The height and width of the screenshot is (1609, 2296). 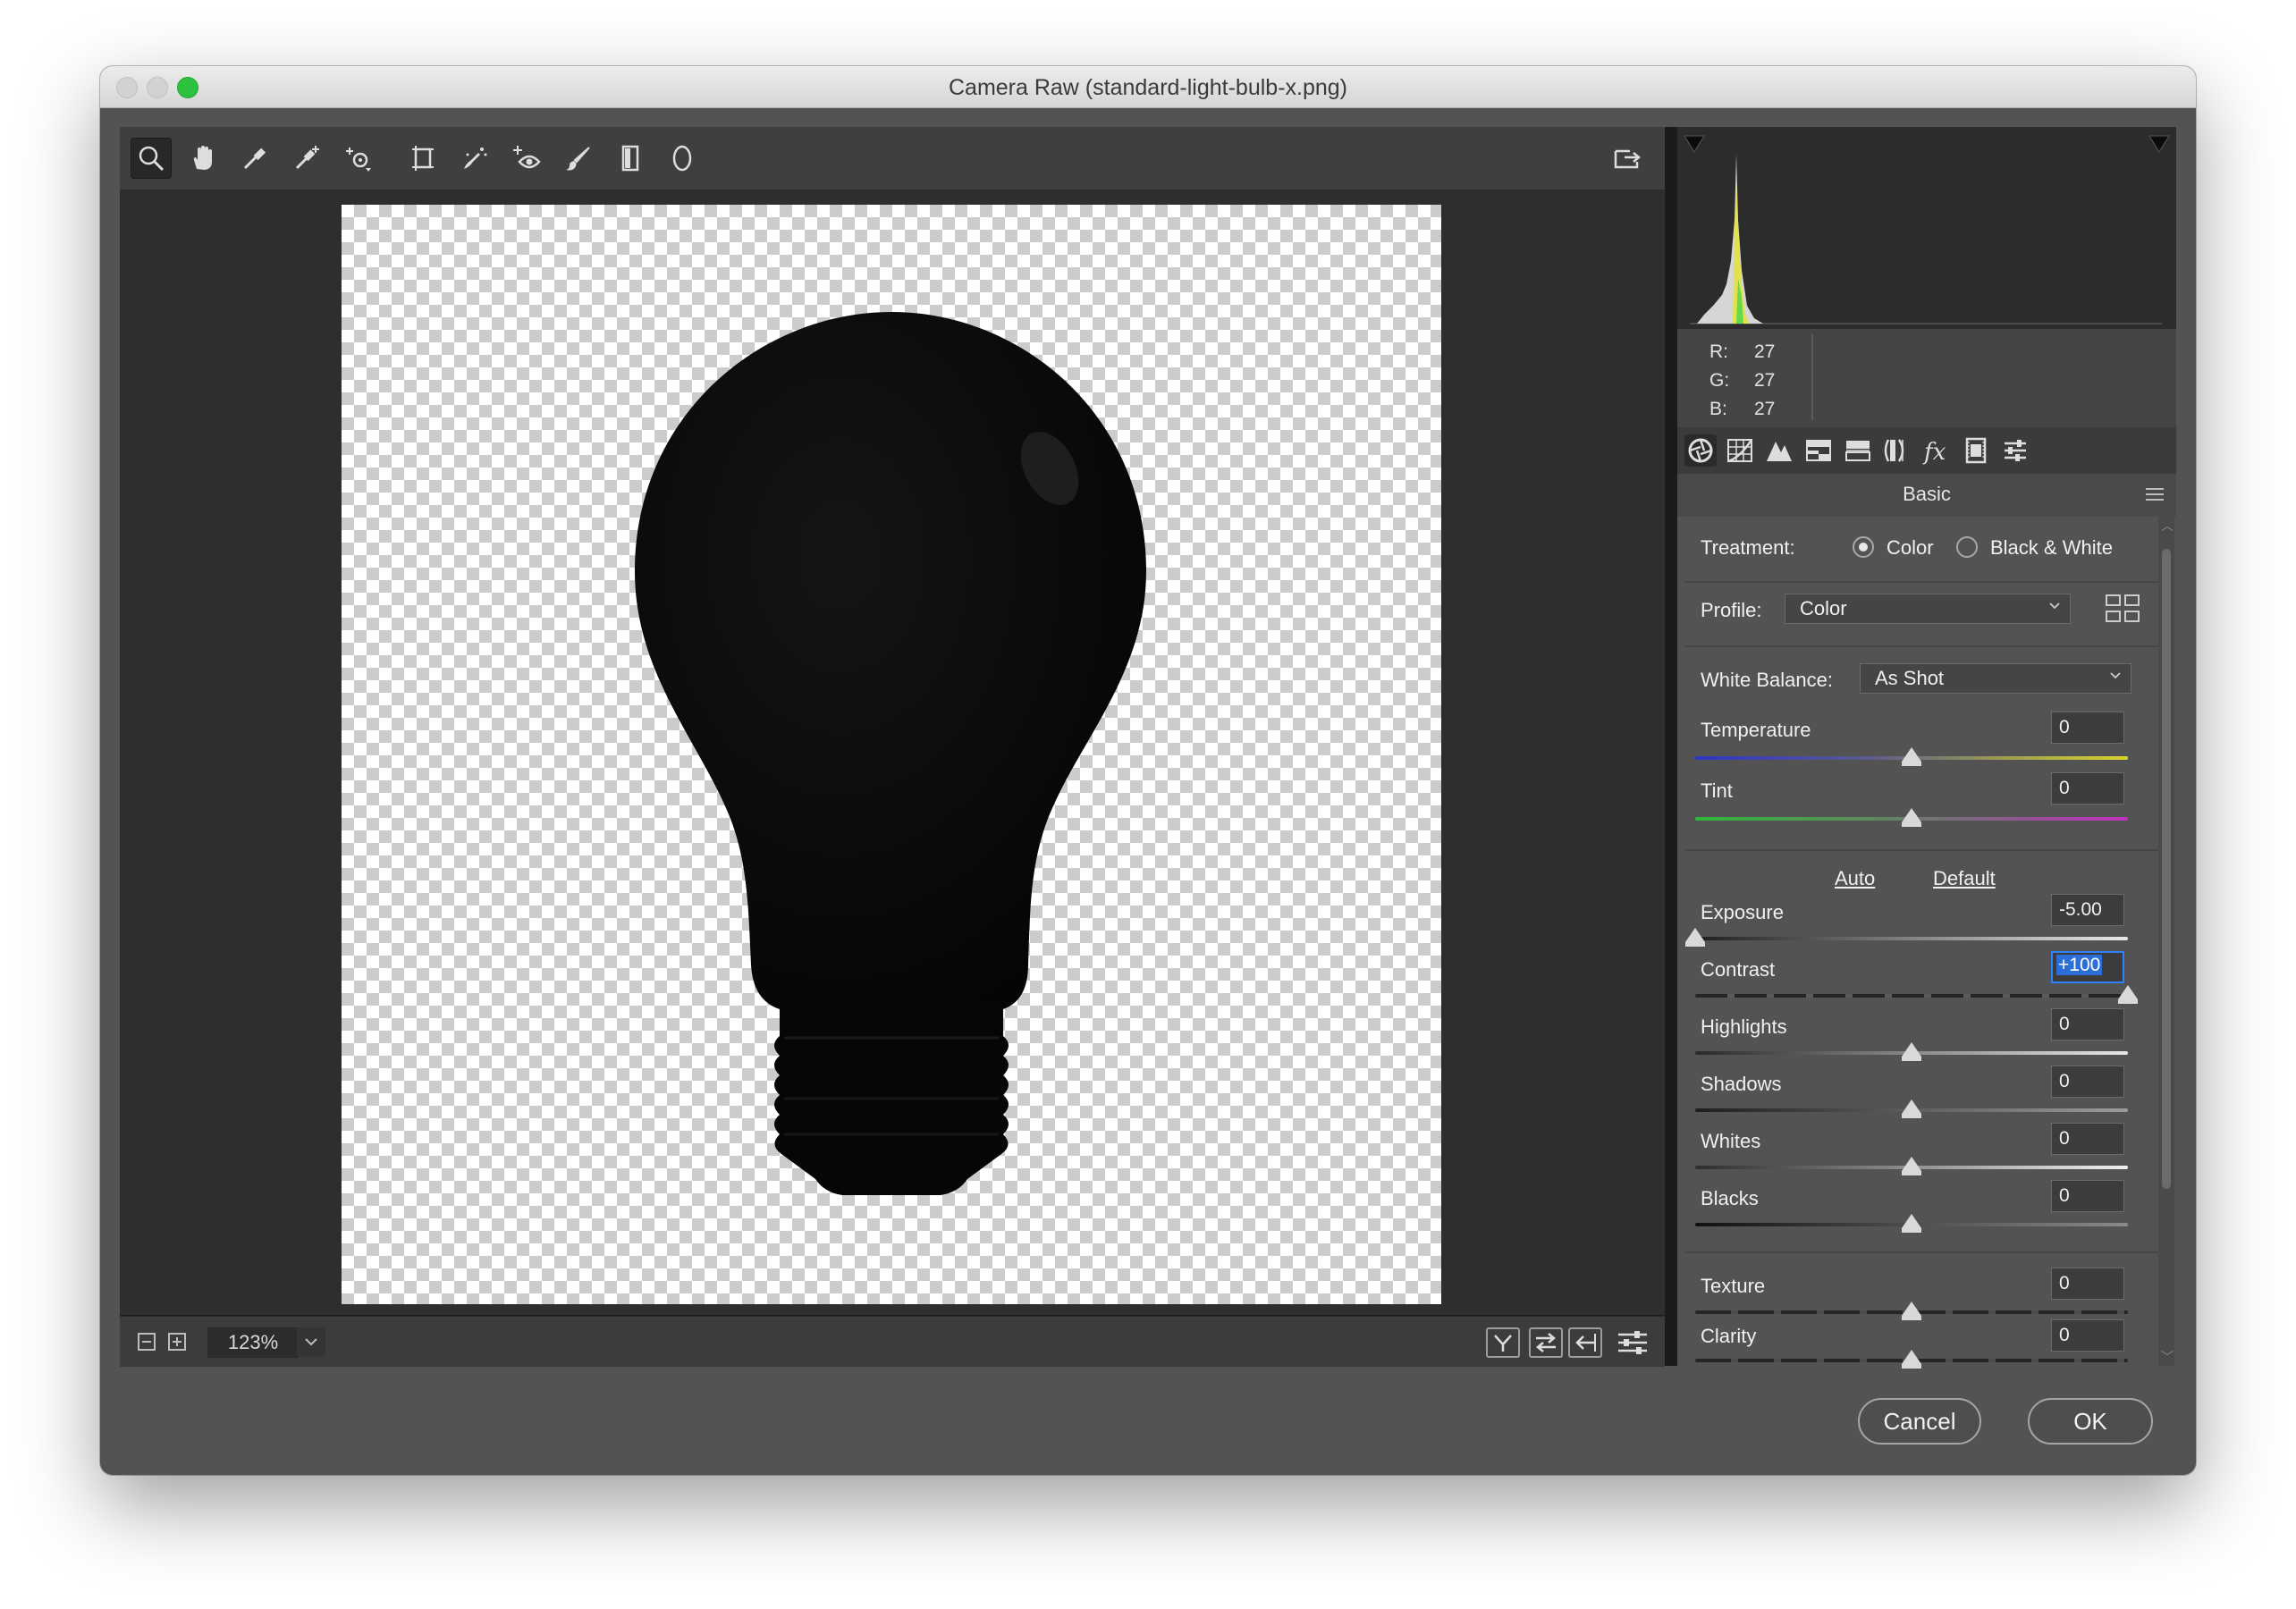 What do you see at coordinates (2087, 1082) in the screenshot?
I see `shadows-value-field: 0` at bounding box center [2087, 1082].